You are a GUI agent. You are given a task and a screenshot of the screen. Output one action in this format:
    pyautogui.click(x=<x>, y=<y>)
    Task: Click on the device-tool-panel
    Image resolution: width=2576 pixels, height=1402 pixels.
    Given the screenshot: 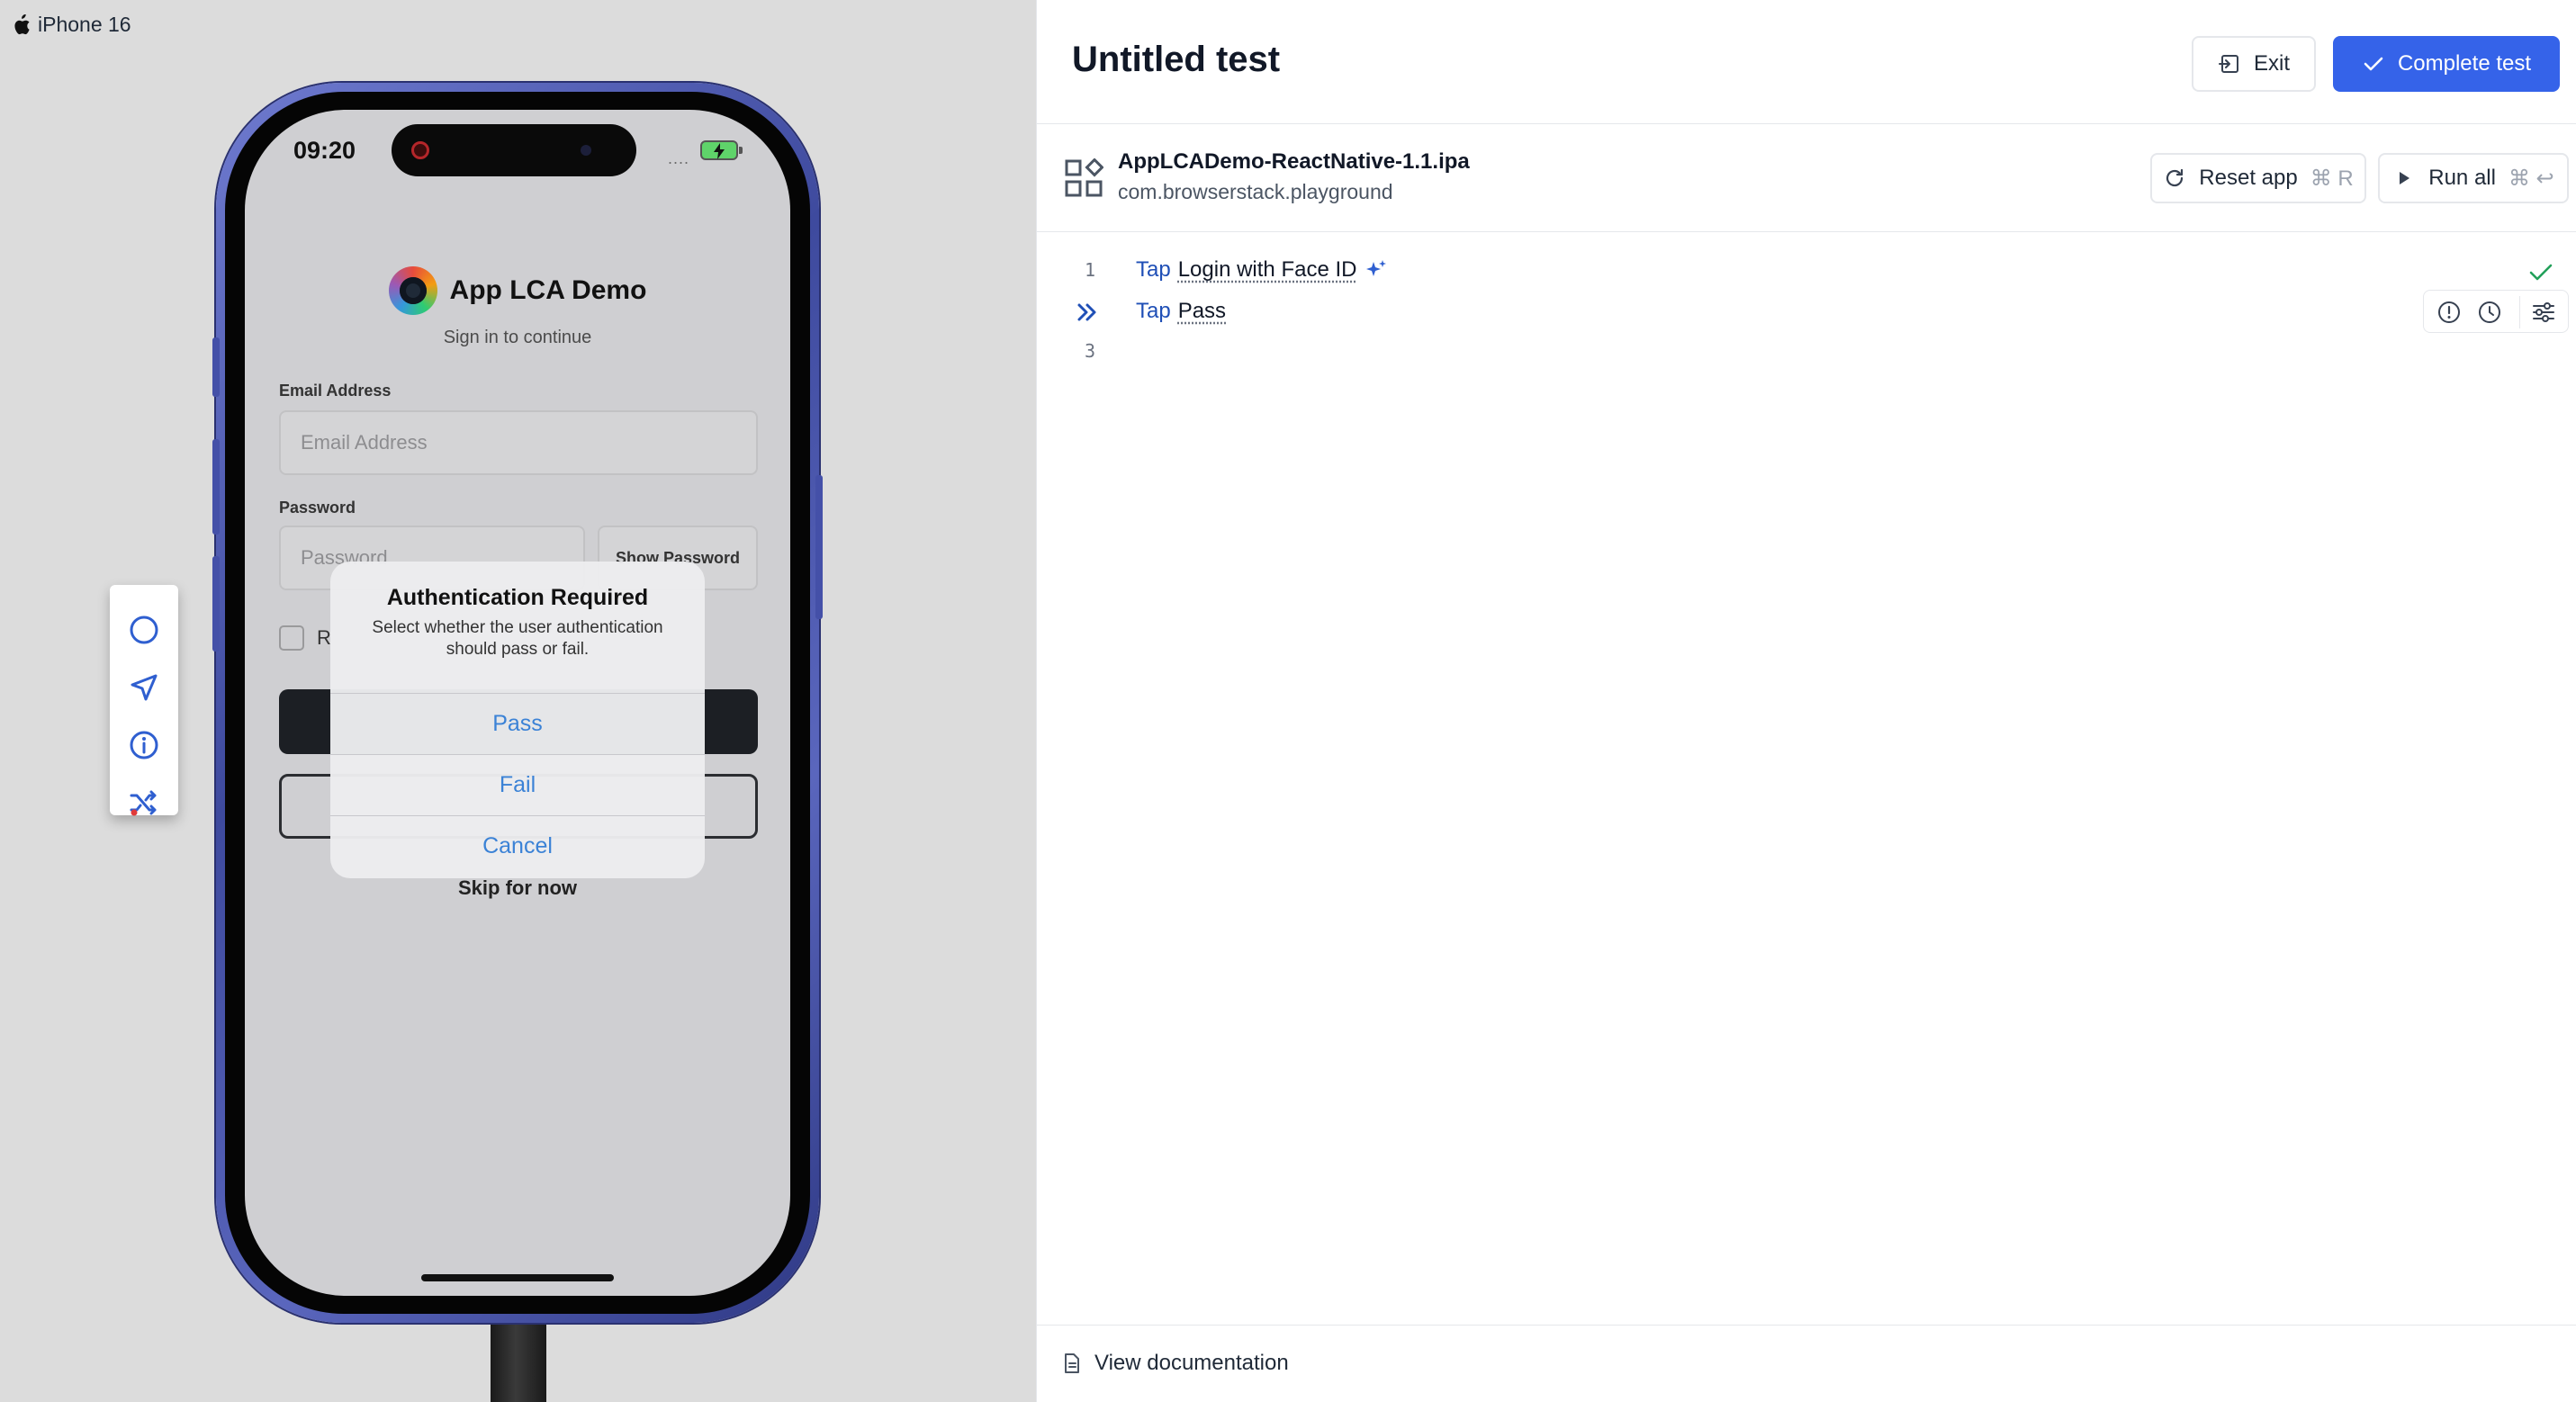 What is the action you would take?
    pyautogui.click(x=144, y=700)
    